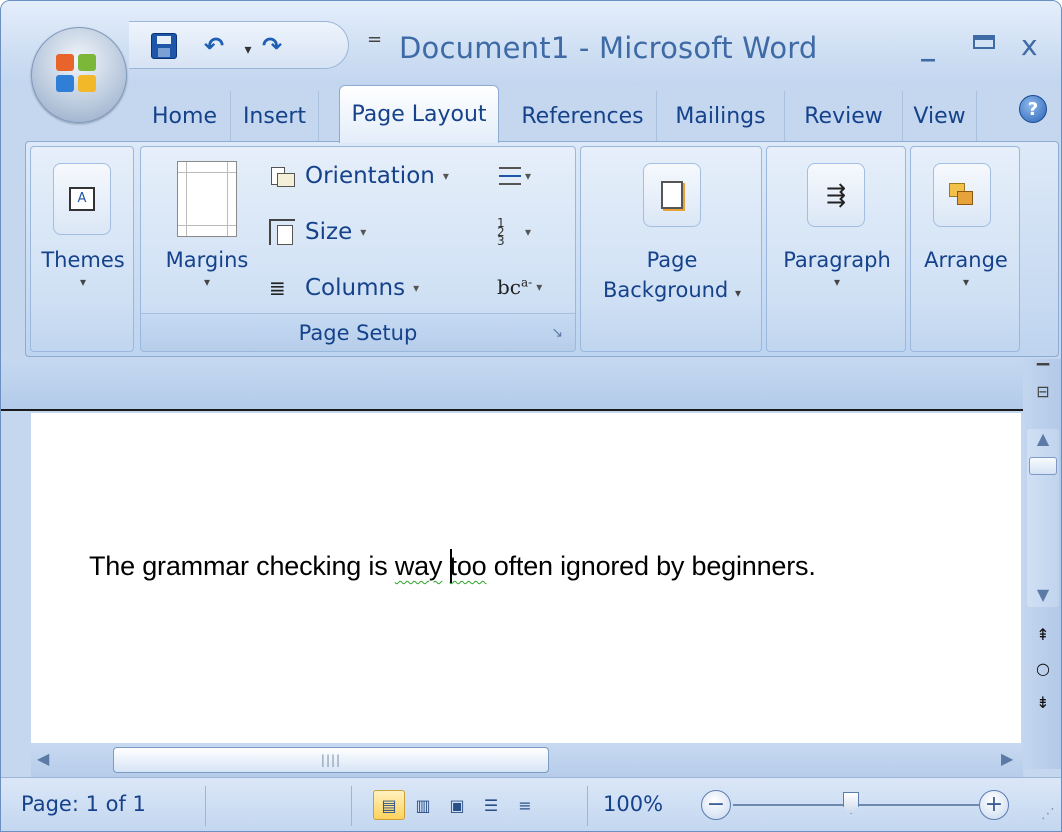  What do you see at coordinates (277, 288) in the screenshot?
I see `columns-icon: ≣` at bounding box center [277, 288].